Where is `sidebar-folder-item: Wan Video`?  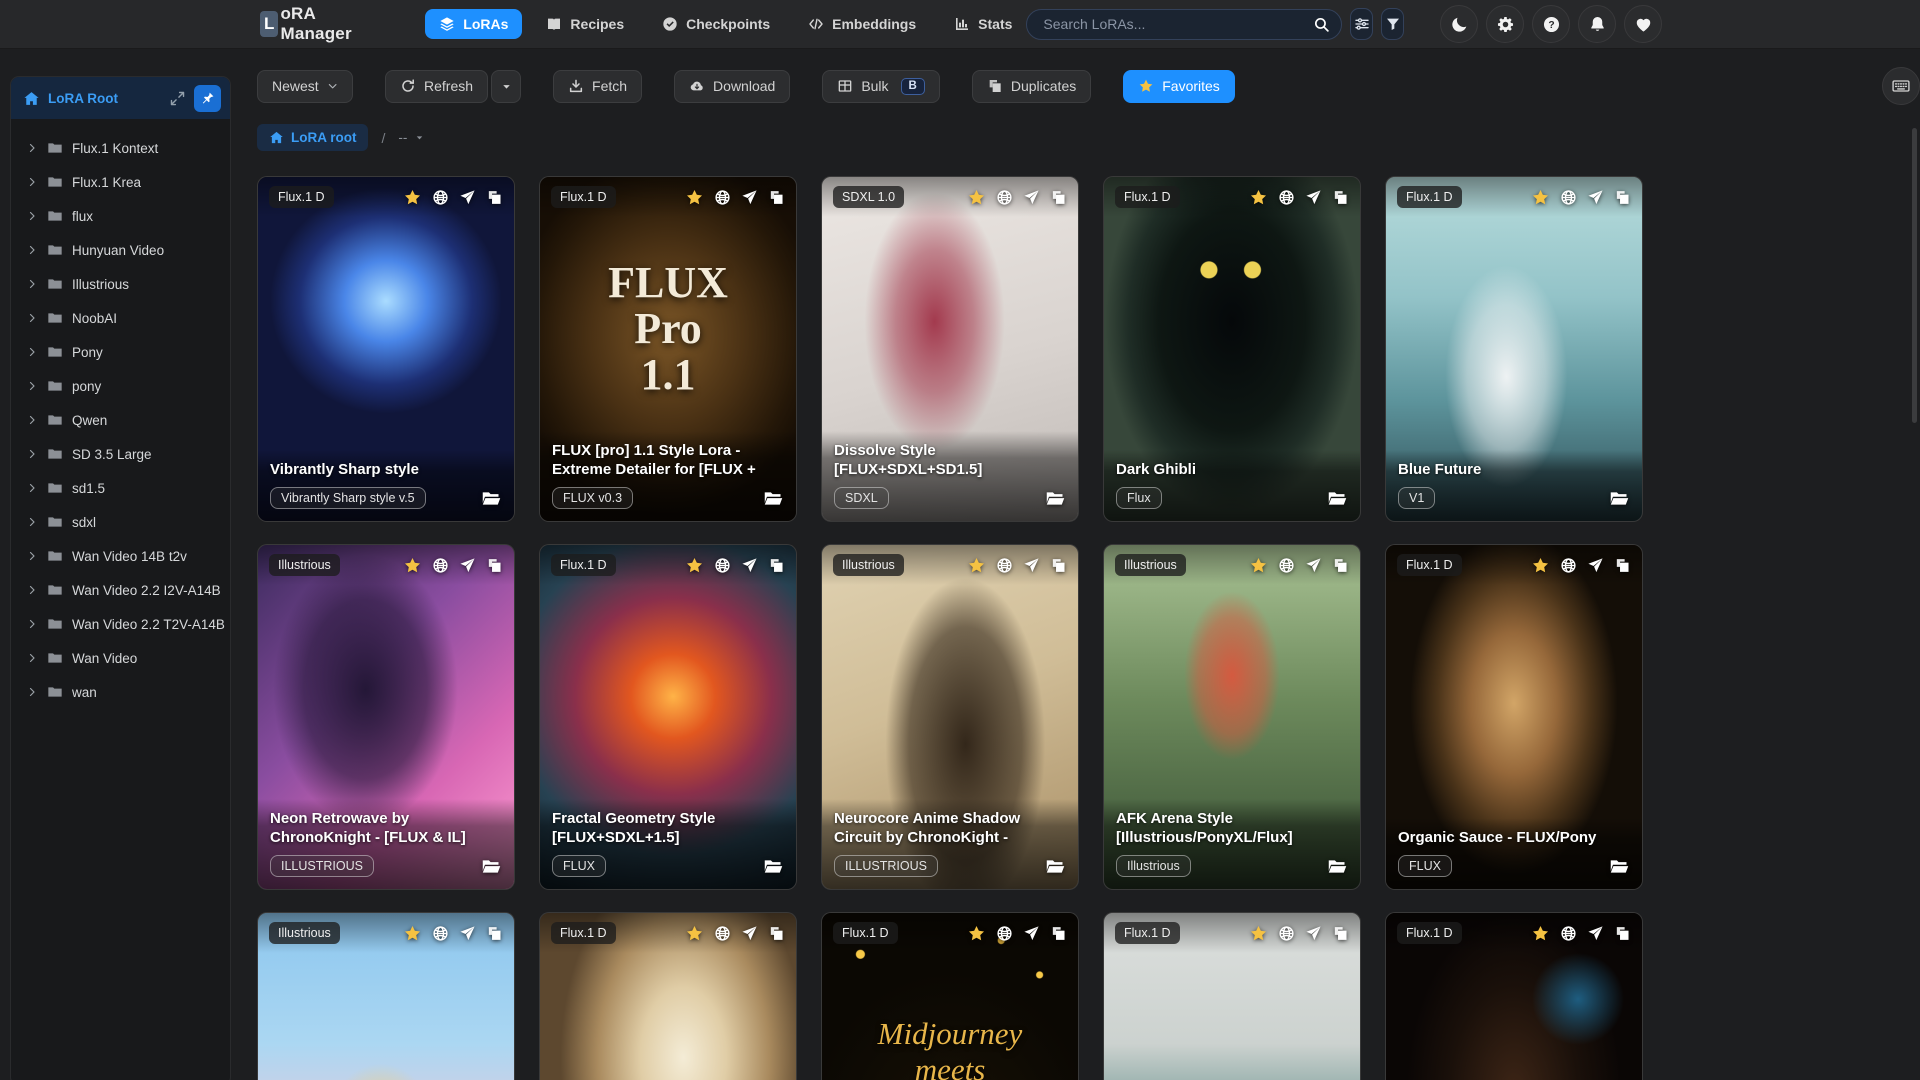
sidebar-folder-item: Wan Video is located at coordinates (120, 658).